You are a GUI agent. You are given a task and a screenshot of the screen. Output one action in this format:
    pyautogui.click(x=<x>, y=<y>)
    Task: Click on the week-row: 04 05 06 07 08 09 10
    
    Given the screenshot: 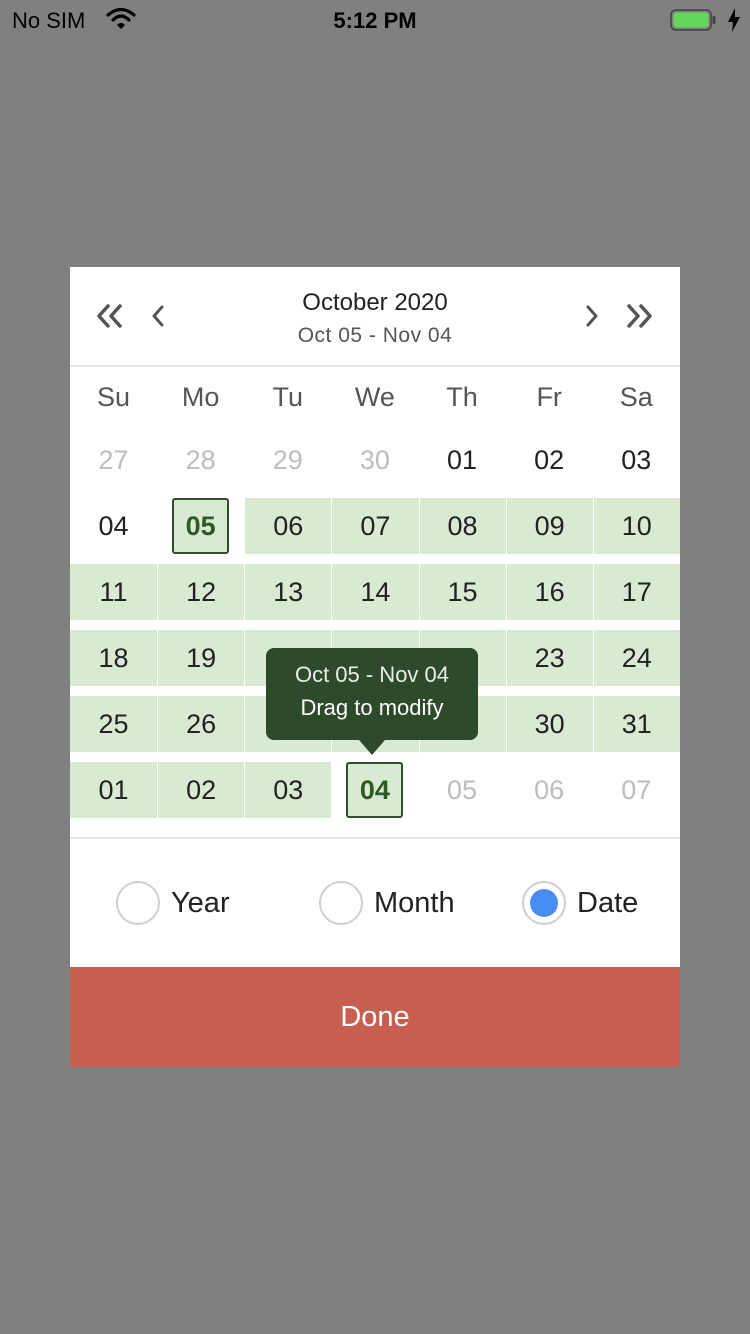 What is the action you would take?
    pyautogui.click(x=375, y=526)
    